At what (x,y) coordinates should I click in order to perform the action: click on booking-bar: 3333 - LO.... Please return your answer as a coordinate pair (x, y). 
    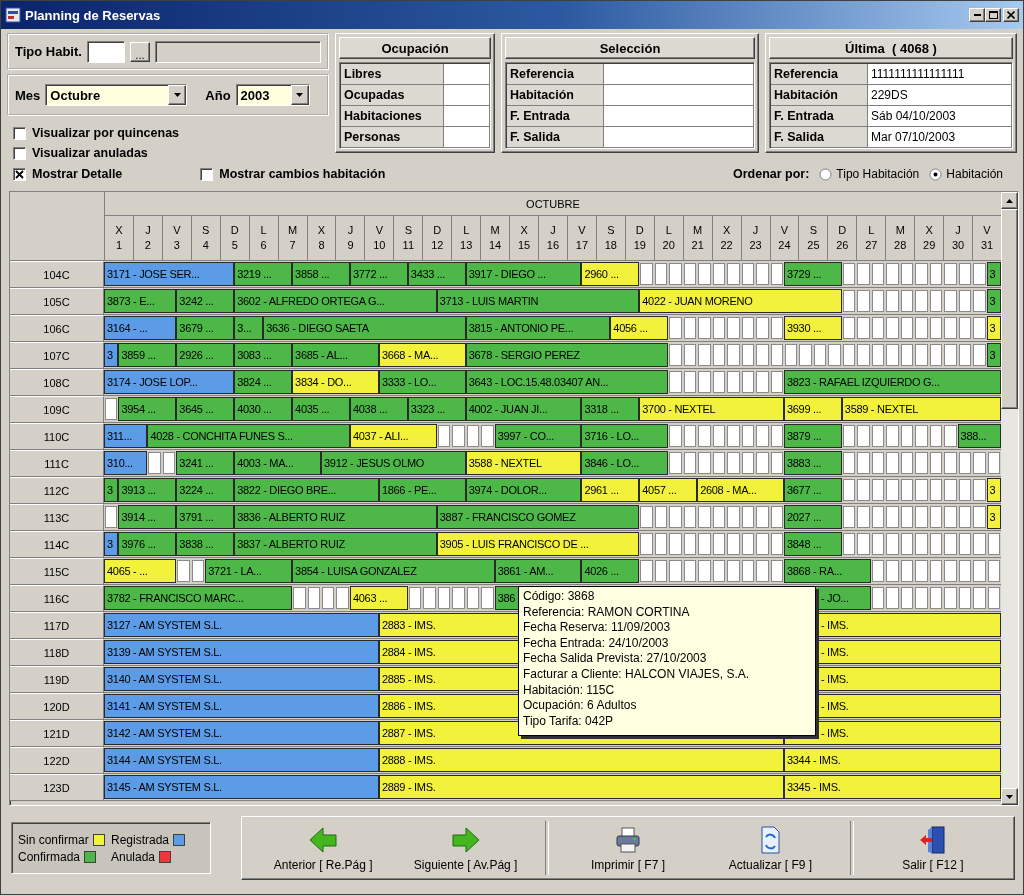
    Looking at the image, I should click on (422, 382).